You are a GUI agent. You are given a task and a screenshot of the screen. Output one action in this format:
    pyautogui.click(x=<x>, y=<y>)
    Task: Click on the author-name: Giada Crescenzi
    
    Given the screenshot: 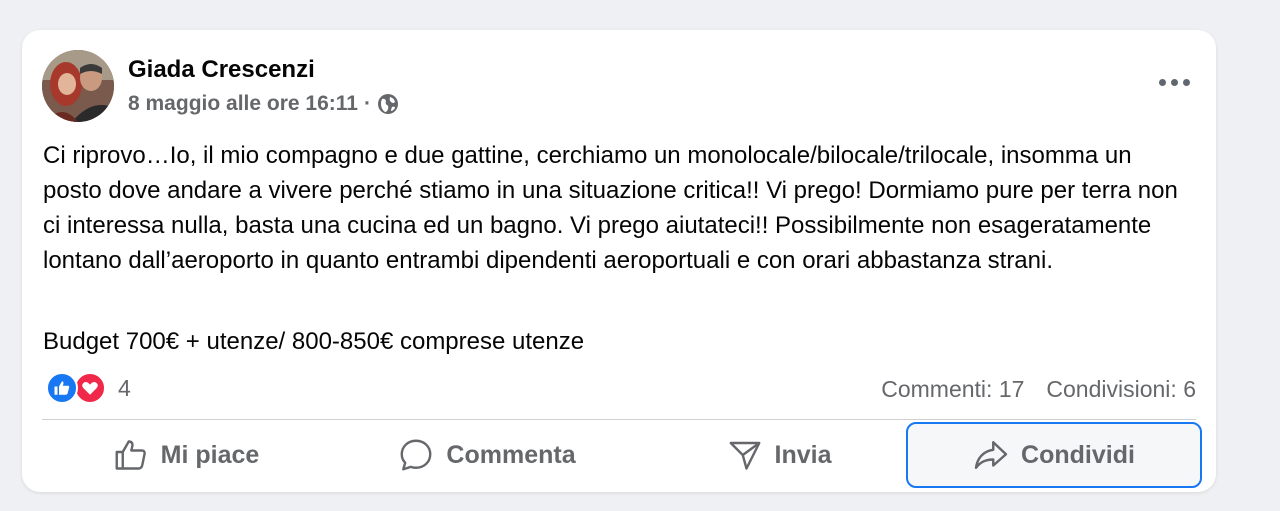 What is the action you would take?
    pyautogui.click(x=221, y=70)
    